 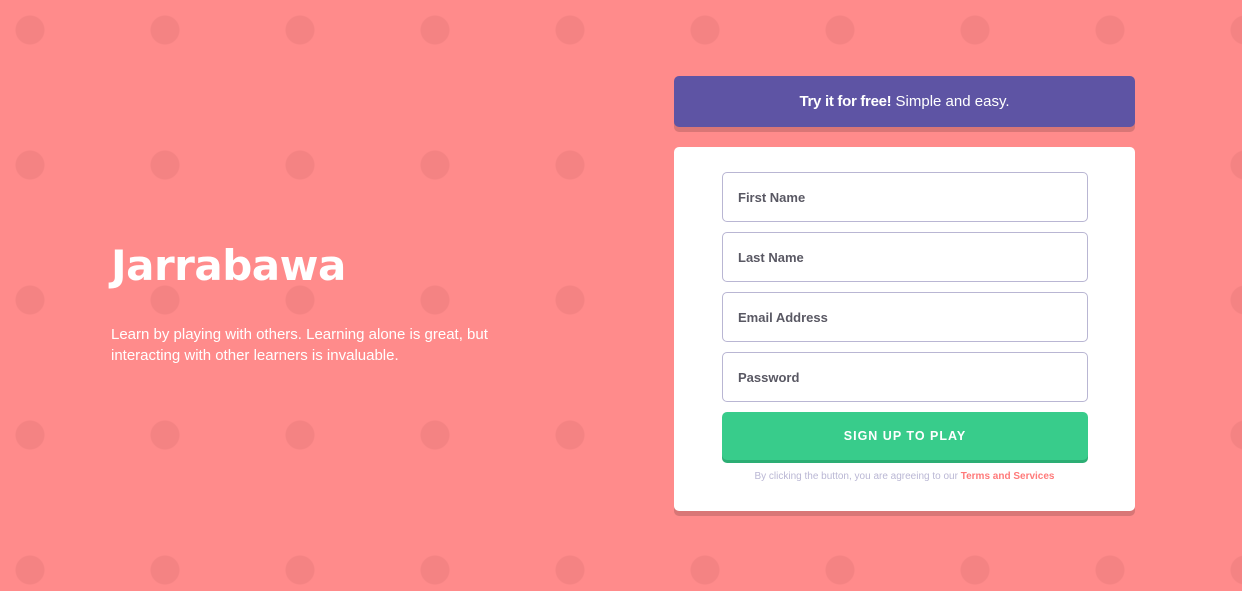 What do you see at coordinates (1008, 476) in the screenshot?
I see `terms-link: Terms and Services` at bounding box center [1008, 476].